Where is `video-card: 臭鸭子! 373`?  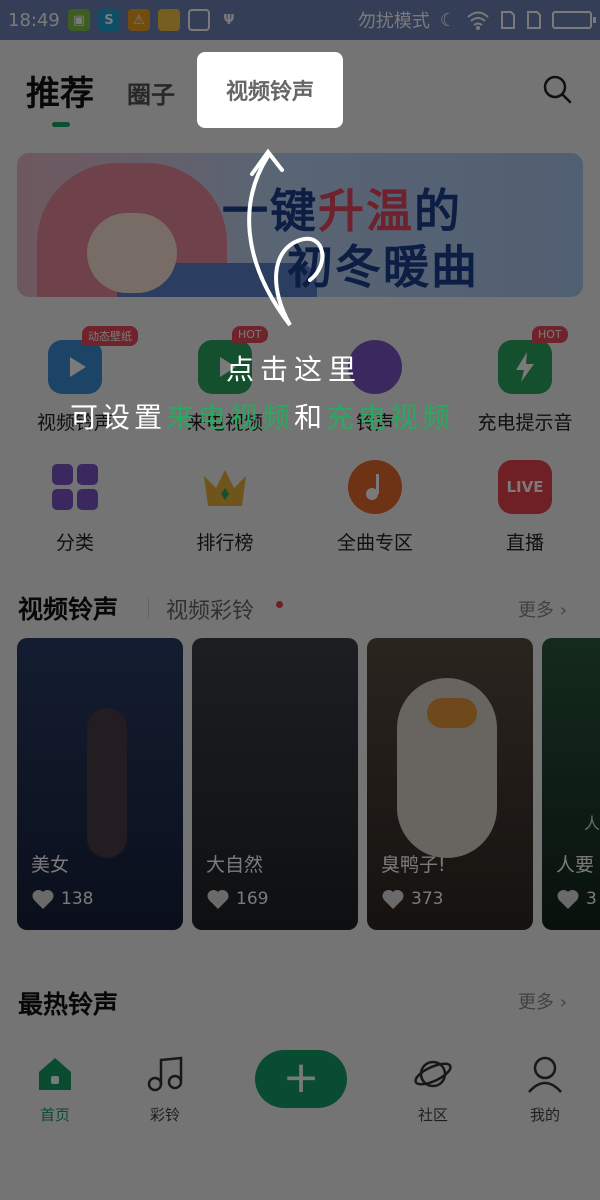
video-card: 臭鸭子! 373 is located at coordinates (450, 784).